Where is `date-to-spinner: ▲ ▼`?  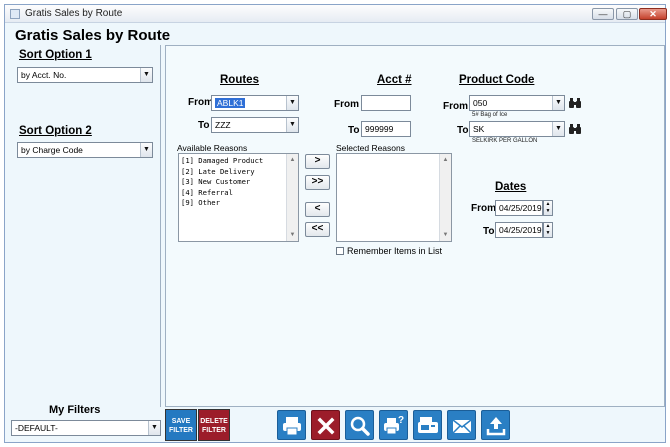 date-to-spinner: ▲ ▼ is located at coordinates (548, 230).